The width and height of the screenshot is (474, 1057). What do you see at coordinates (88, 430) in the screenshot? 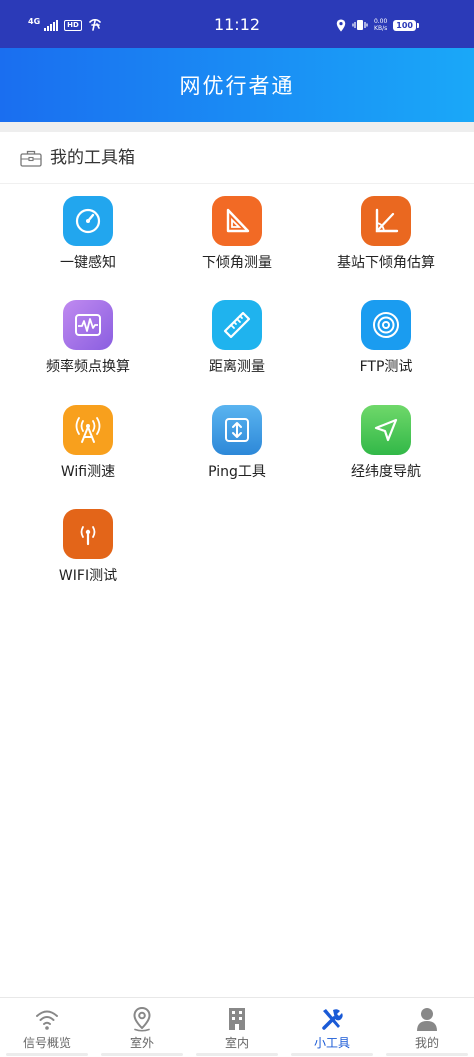
I see `signal-tower-icon` at bounding box center [88, 430].